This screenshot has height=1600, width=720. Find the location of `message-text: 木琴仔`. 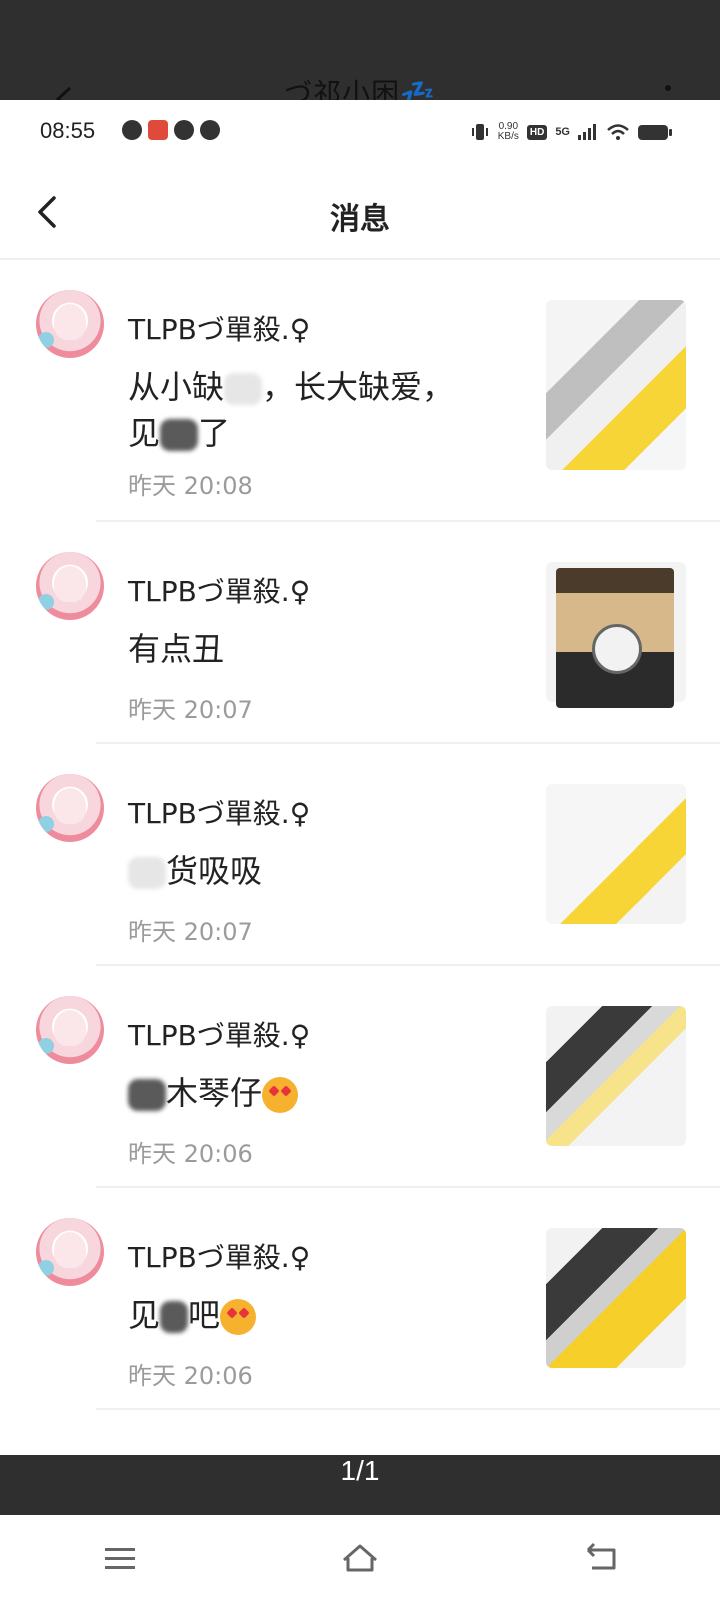

message-text: 木琴仔 is located at coordinates (303, 1093).